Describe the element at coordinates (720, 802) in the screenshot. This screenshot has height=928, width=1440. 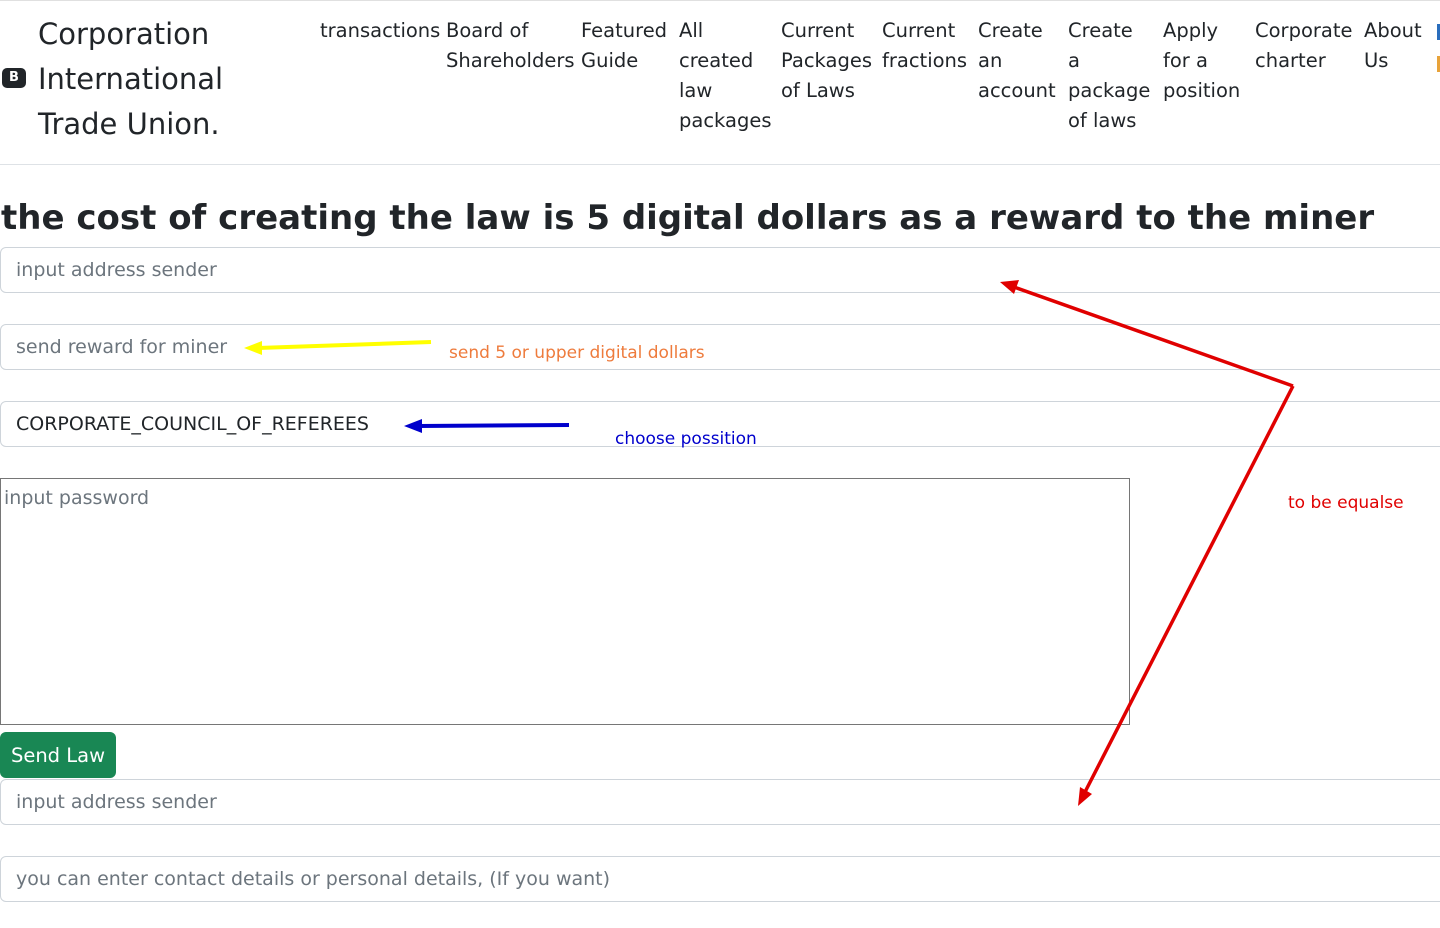
I see `sender-address-confirm-input` at that location.